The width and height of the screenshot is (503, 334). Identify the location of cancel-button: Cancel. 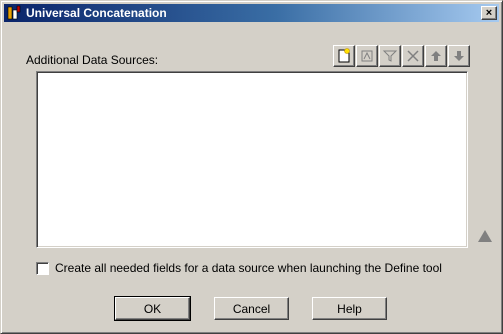
(251, 308).